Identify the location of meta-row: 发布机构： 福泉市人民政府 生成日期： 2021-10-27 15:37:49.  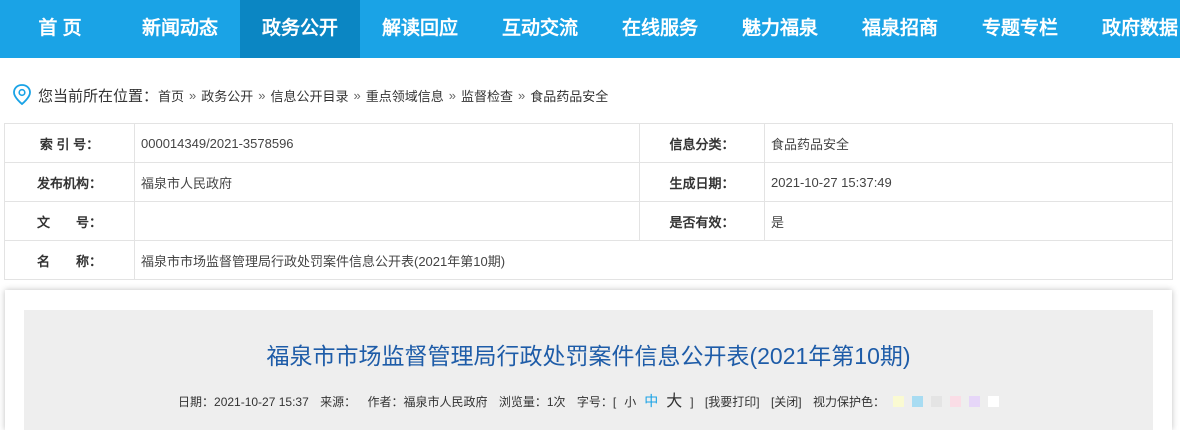
(588, 182).